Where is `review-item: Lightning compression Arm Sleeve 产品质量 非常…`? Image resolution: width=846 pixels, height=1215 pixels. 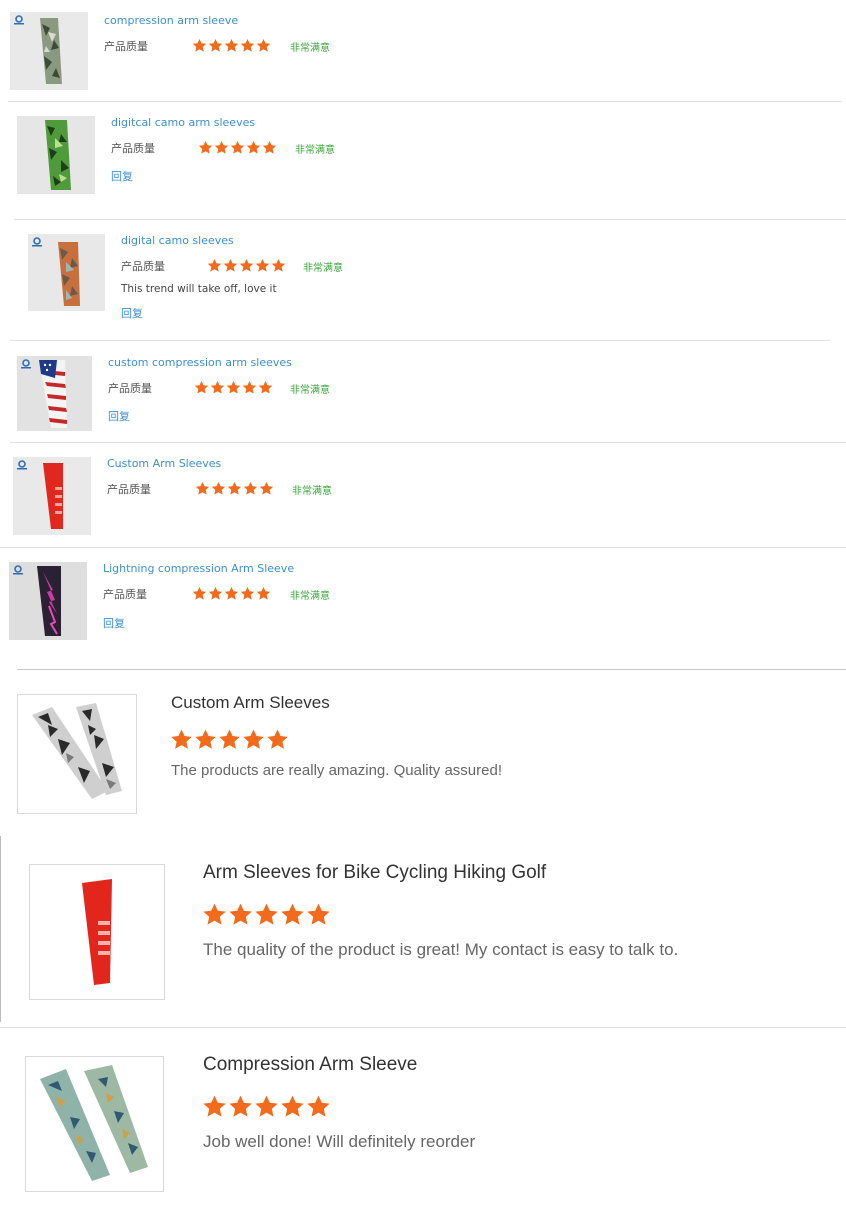 review-item: Lightning compression Arm Sleeve 产品质量 非常… is located at coordinates (423, 609).